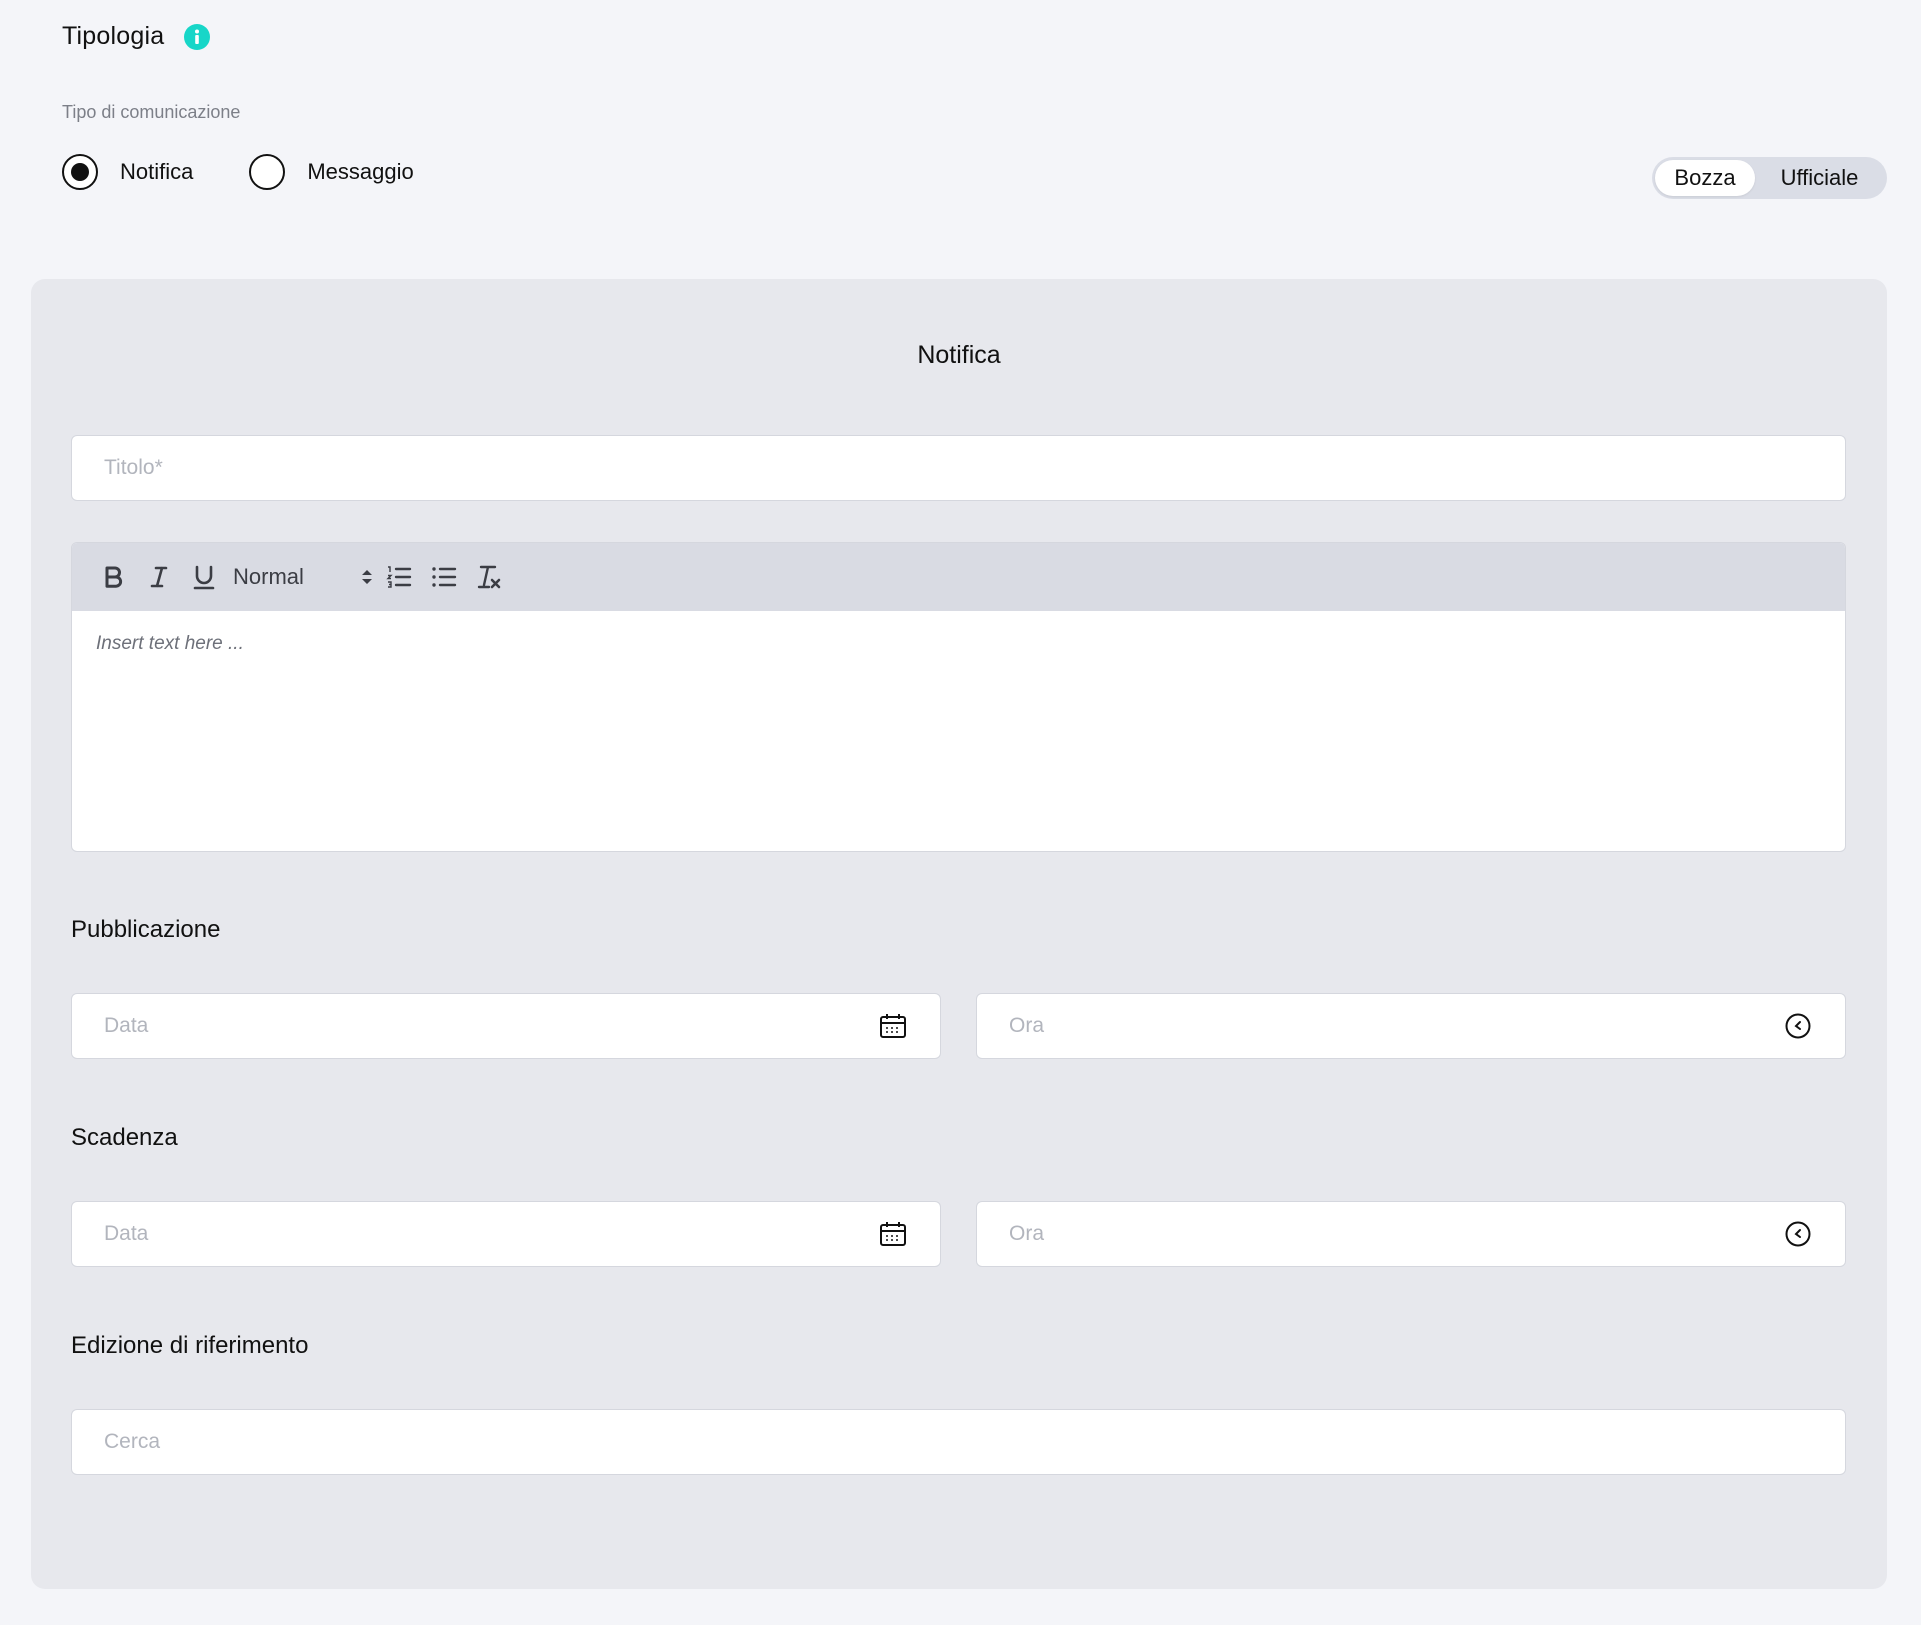 This screenshot has height=1625, width=1921. I want to click on underline-icon, so click(204, 577).